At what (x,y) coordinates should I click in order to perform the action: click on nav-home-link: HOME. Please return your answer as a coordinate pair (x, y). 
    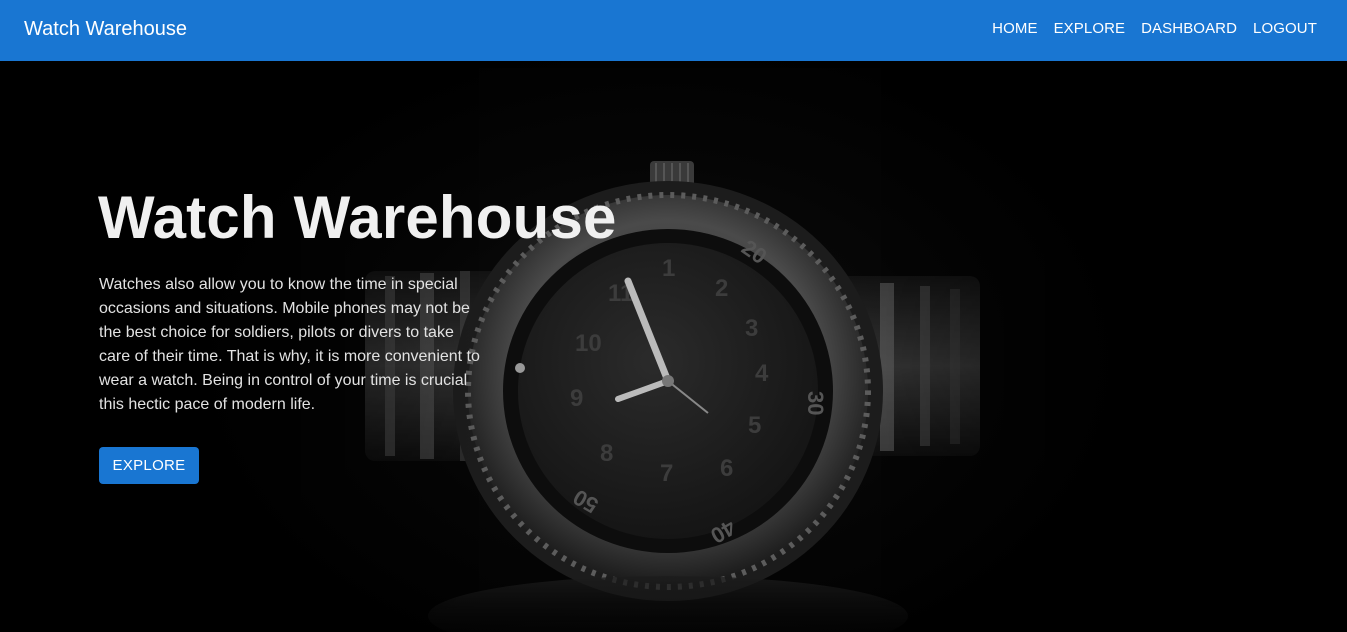
    Looking at the image, I should click on (1014, 29).